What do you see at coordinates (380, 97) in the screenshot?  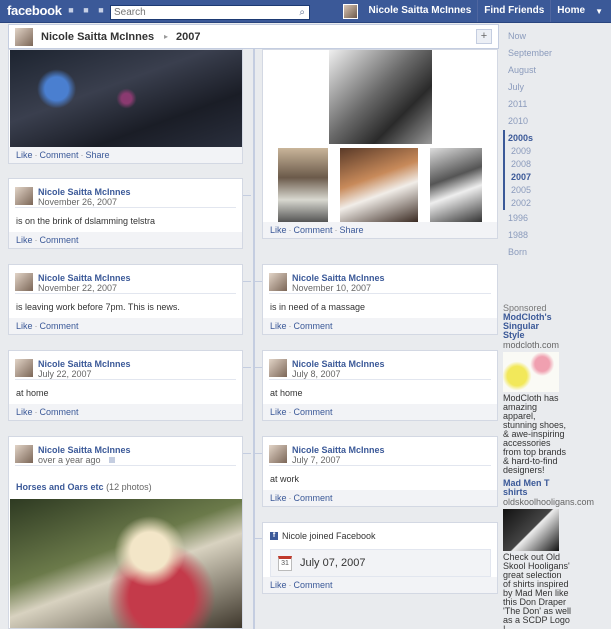 I see `wedding-photo-main` at bounding box center [380, 97].